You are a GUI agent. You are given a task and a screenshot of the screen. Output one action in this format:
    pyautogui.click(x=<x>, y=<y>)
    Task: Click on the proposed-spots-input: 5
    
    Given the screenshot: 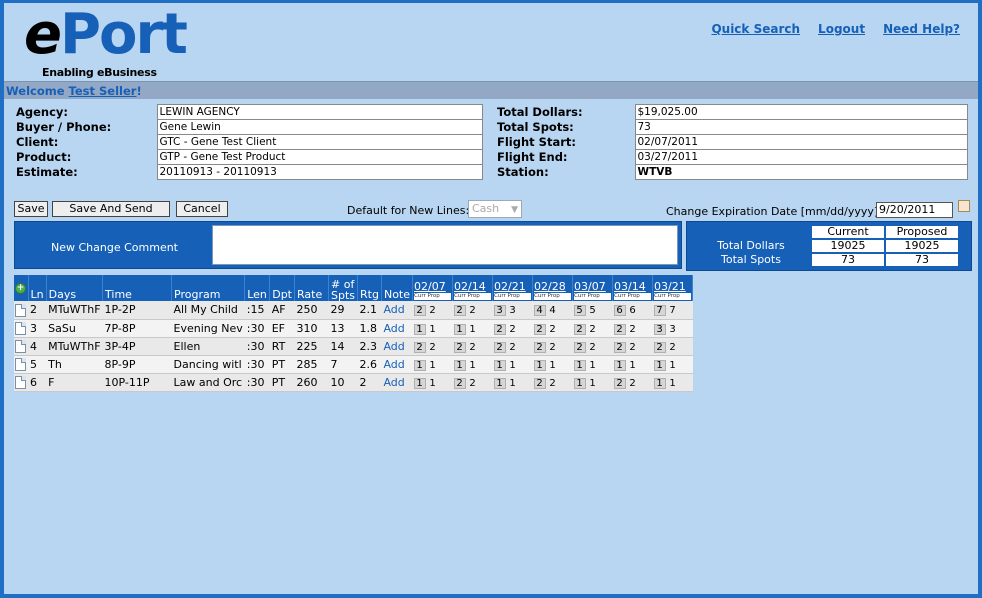 What is the action you would take?
    pyautogui.click(x=593, y=310)
    